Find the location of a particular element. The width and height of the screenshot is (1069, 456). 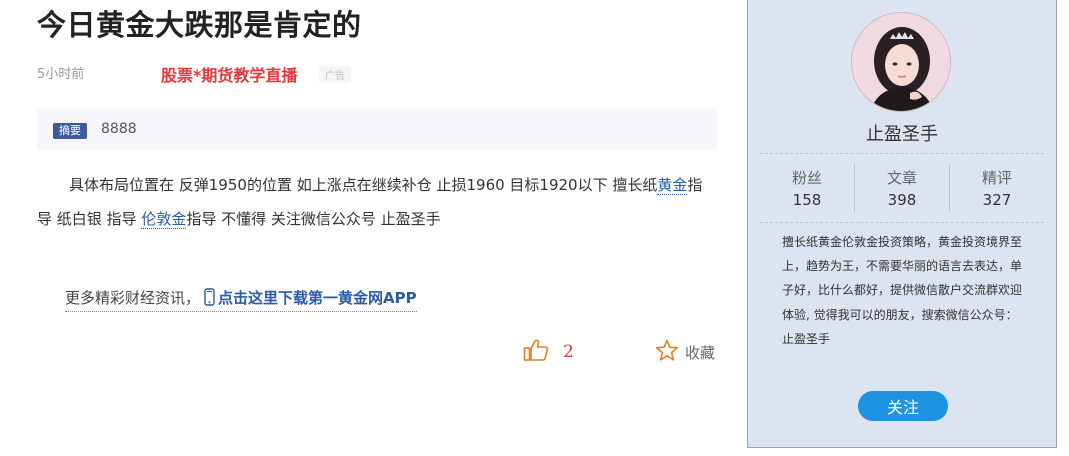

stat-label: 精评 is located at coordinates (996, 178).